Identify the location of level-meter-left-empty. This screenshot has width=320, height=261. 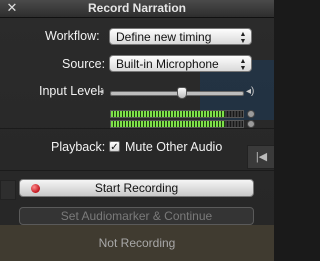
(233, 114).